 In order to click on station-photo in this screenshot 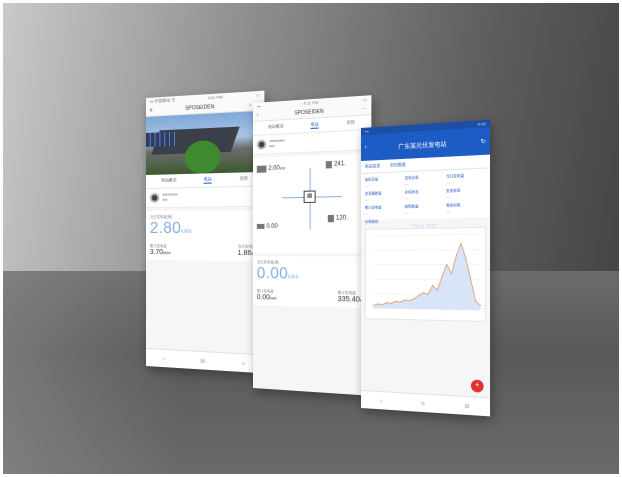, I will do `click(205, 142)`.